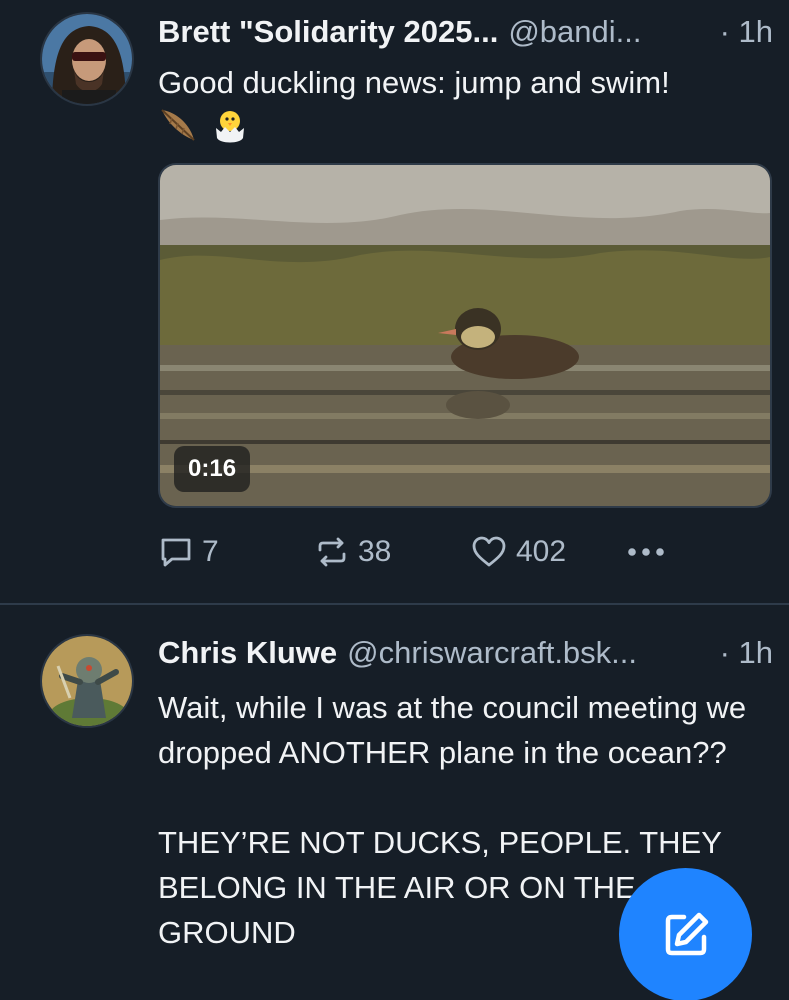 This screenshot has height=1000, width=789. Describe the element at coordinates (178, 126) in the screenshot. I see `feather-emoji` at that location.